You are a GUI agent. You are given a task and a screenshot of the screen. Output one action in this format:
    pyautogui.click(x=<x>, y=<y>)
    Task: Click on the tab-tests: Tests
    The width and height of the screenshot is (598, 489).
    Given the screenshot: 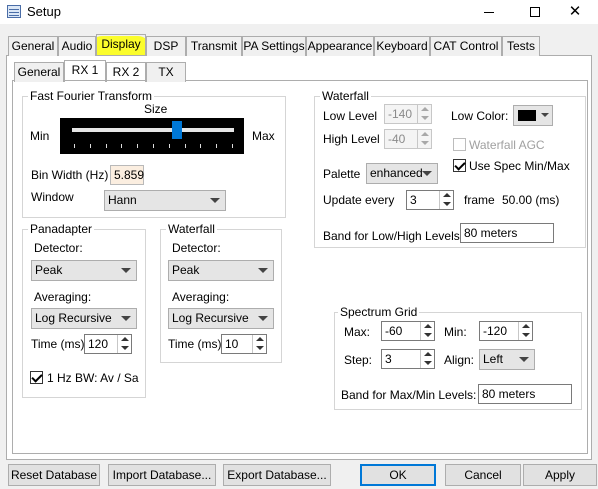 What is the action you would take?
    pyautogui.click(x=521, y=46)
    